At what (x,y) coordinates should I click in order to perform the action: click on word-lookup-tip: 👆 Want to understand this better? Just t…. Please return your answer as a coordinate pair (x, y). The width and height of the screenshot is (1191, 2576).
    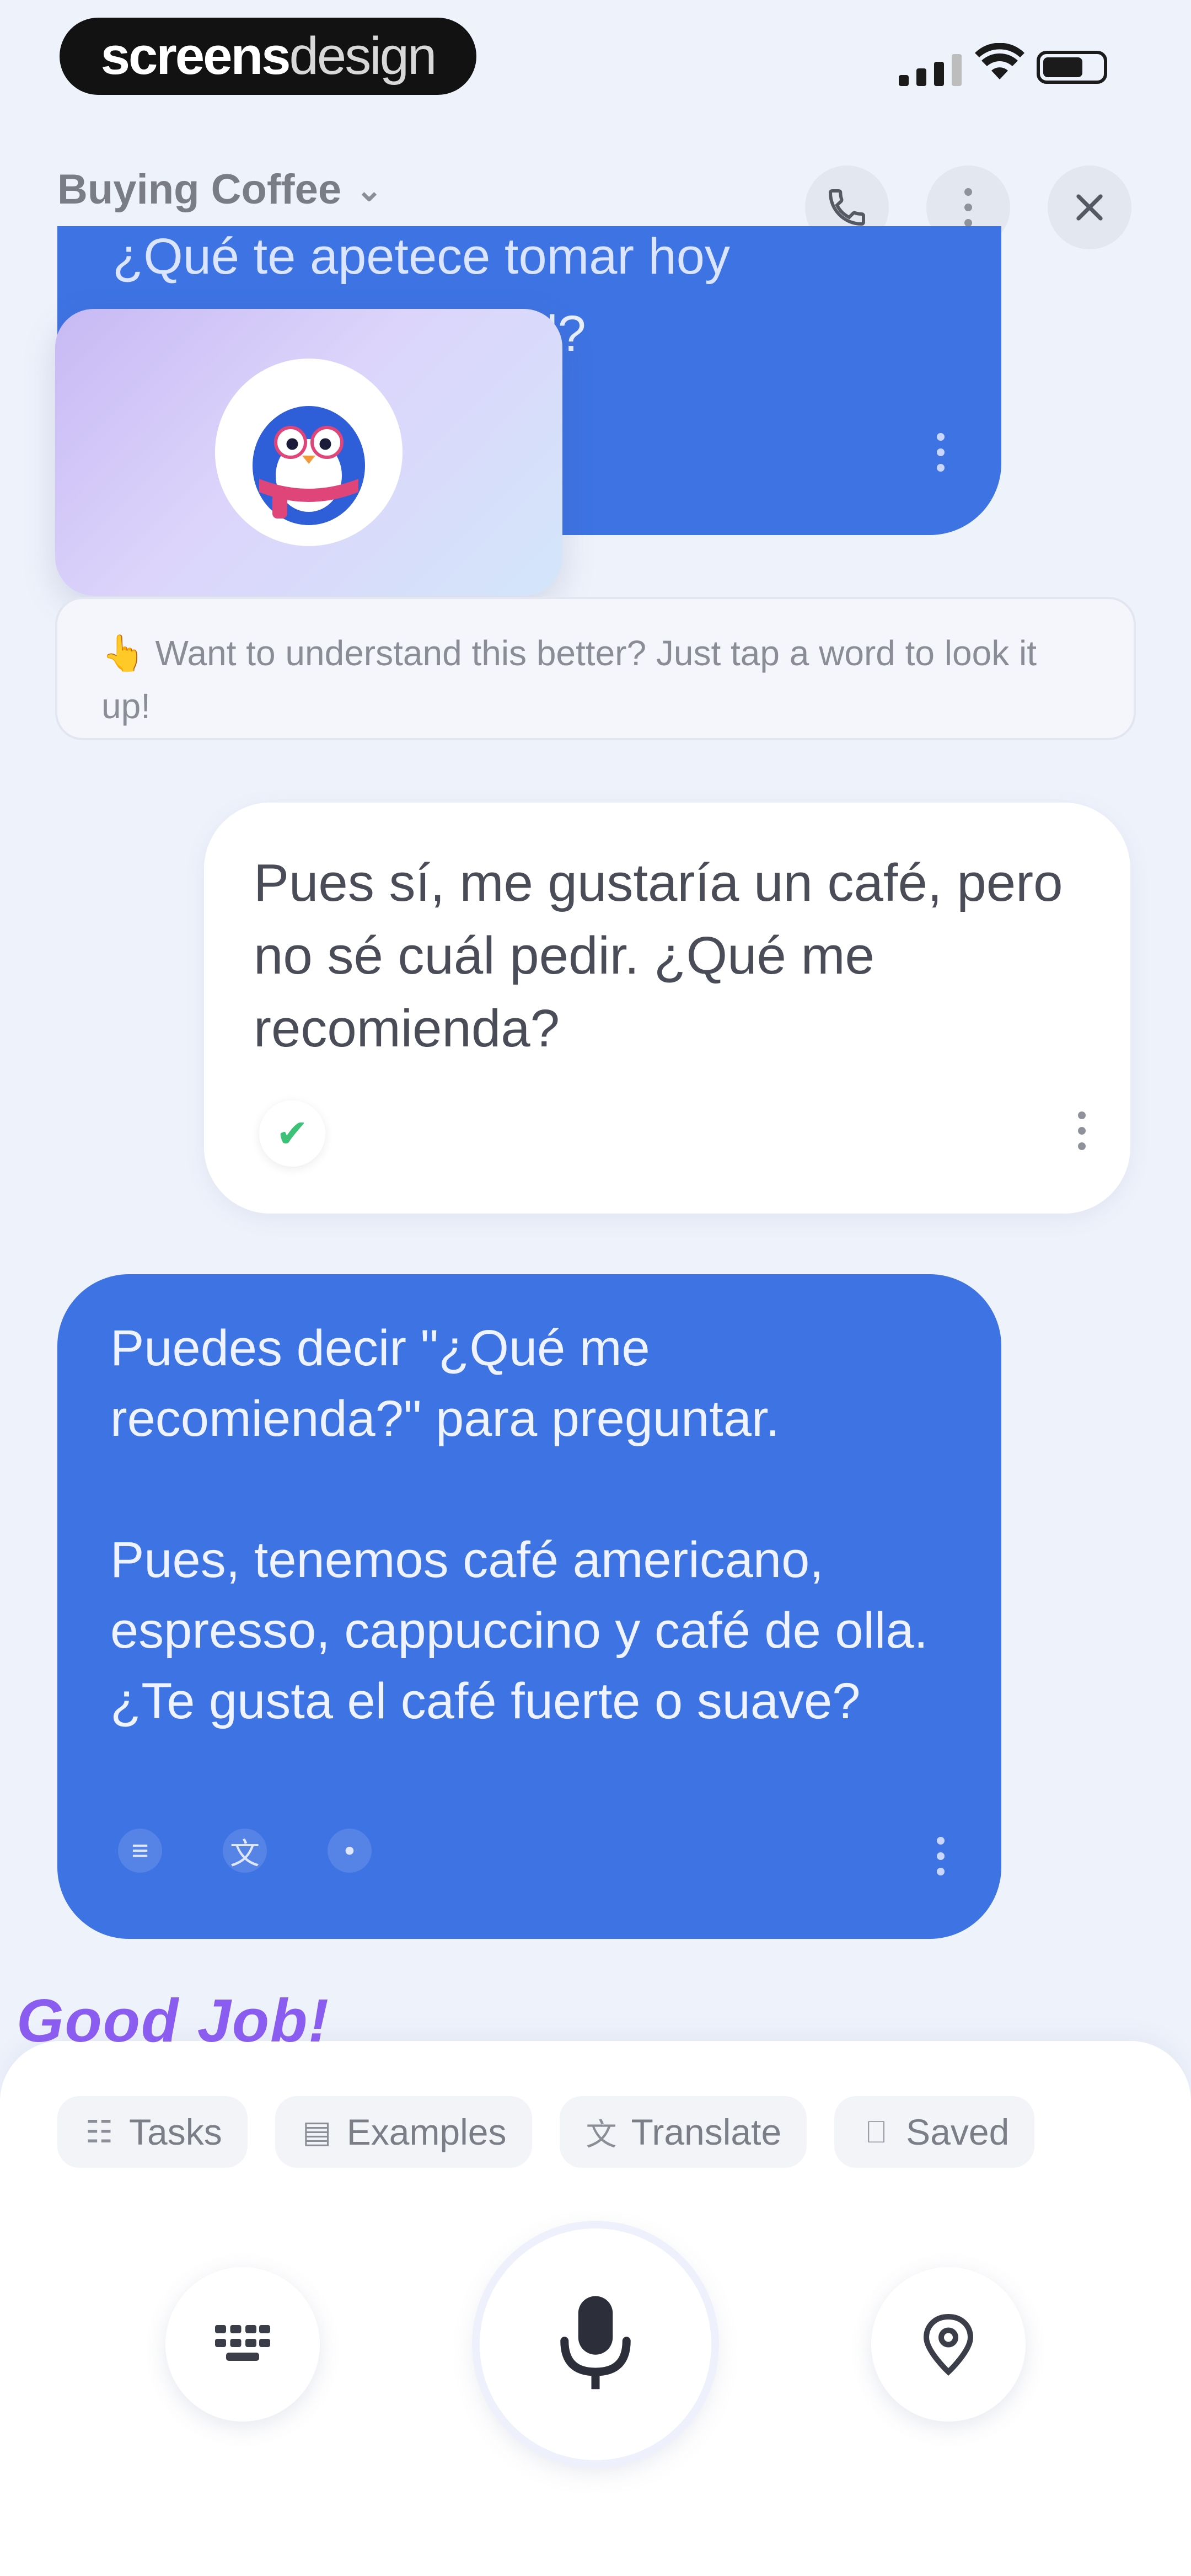
    Looking at the image, I should click on (595, 668).